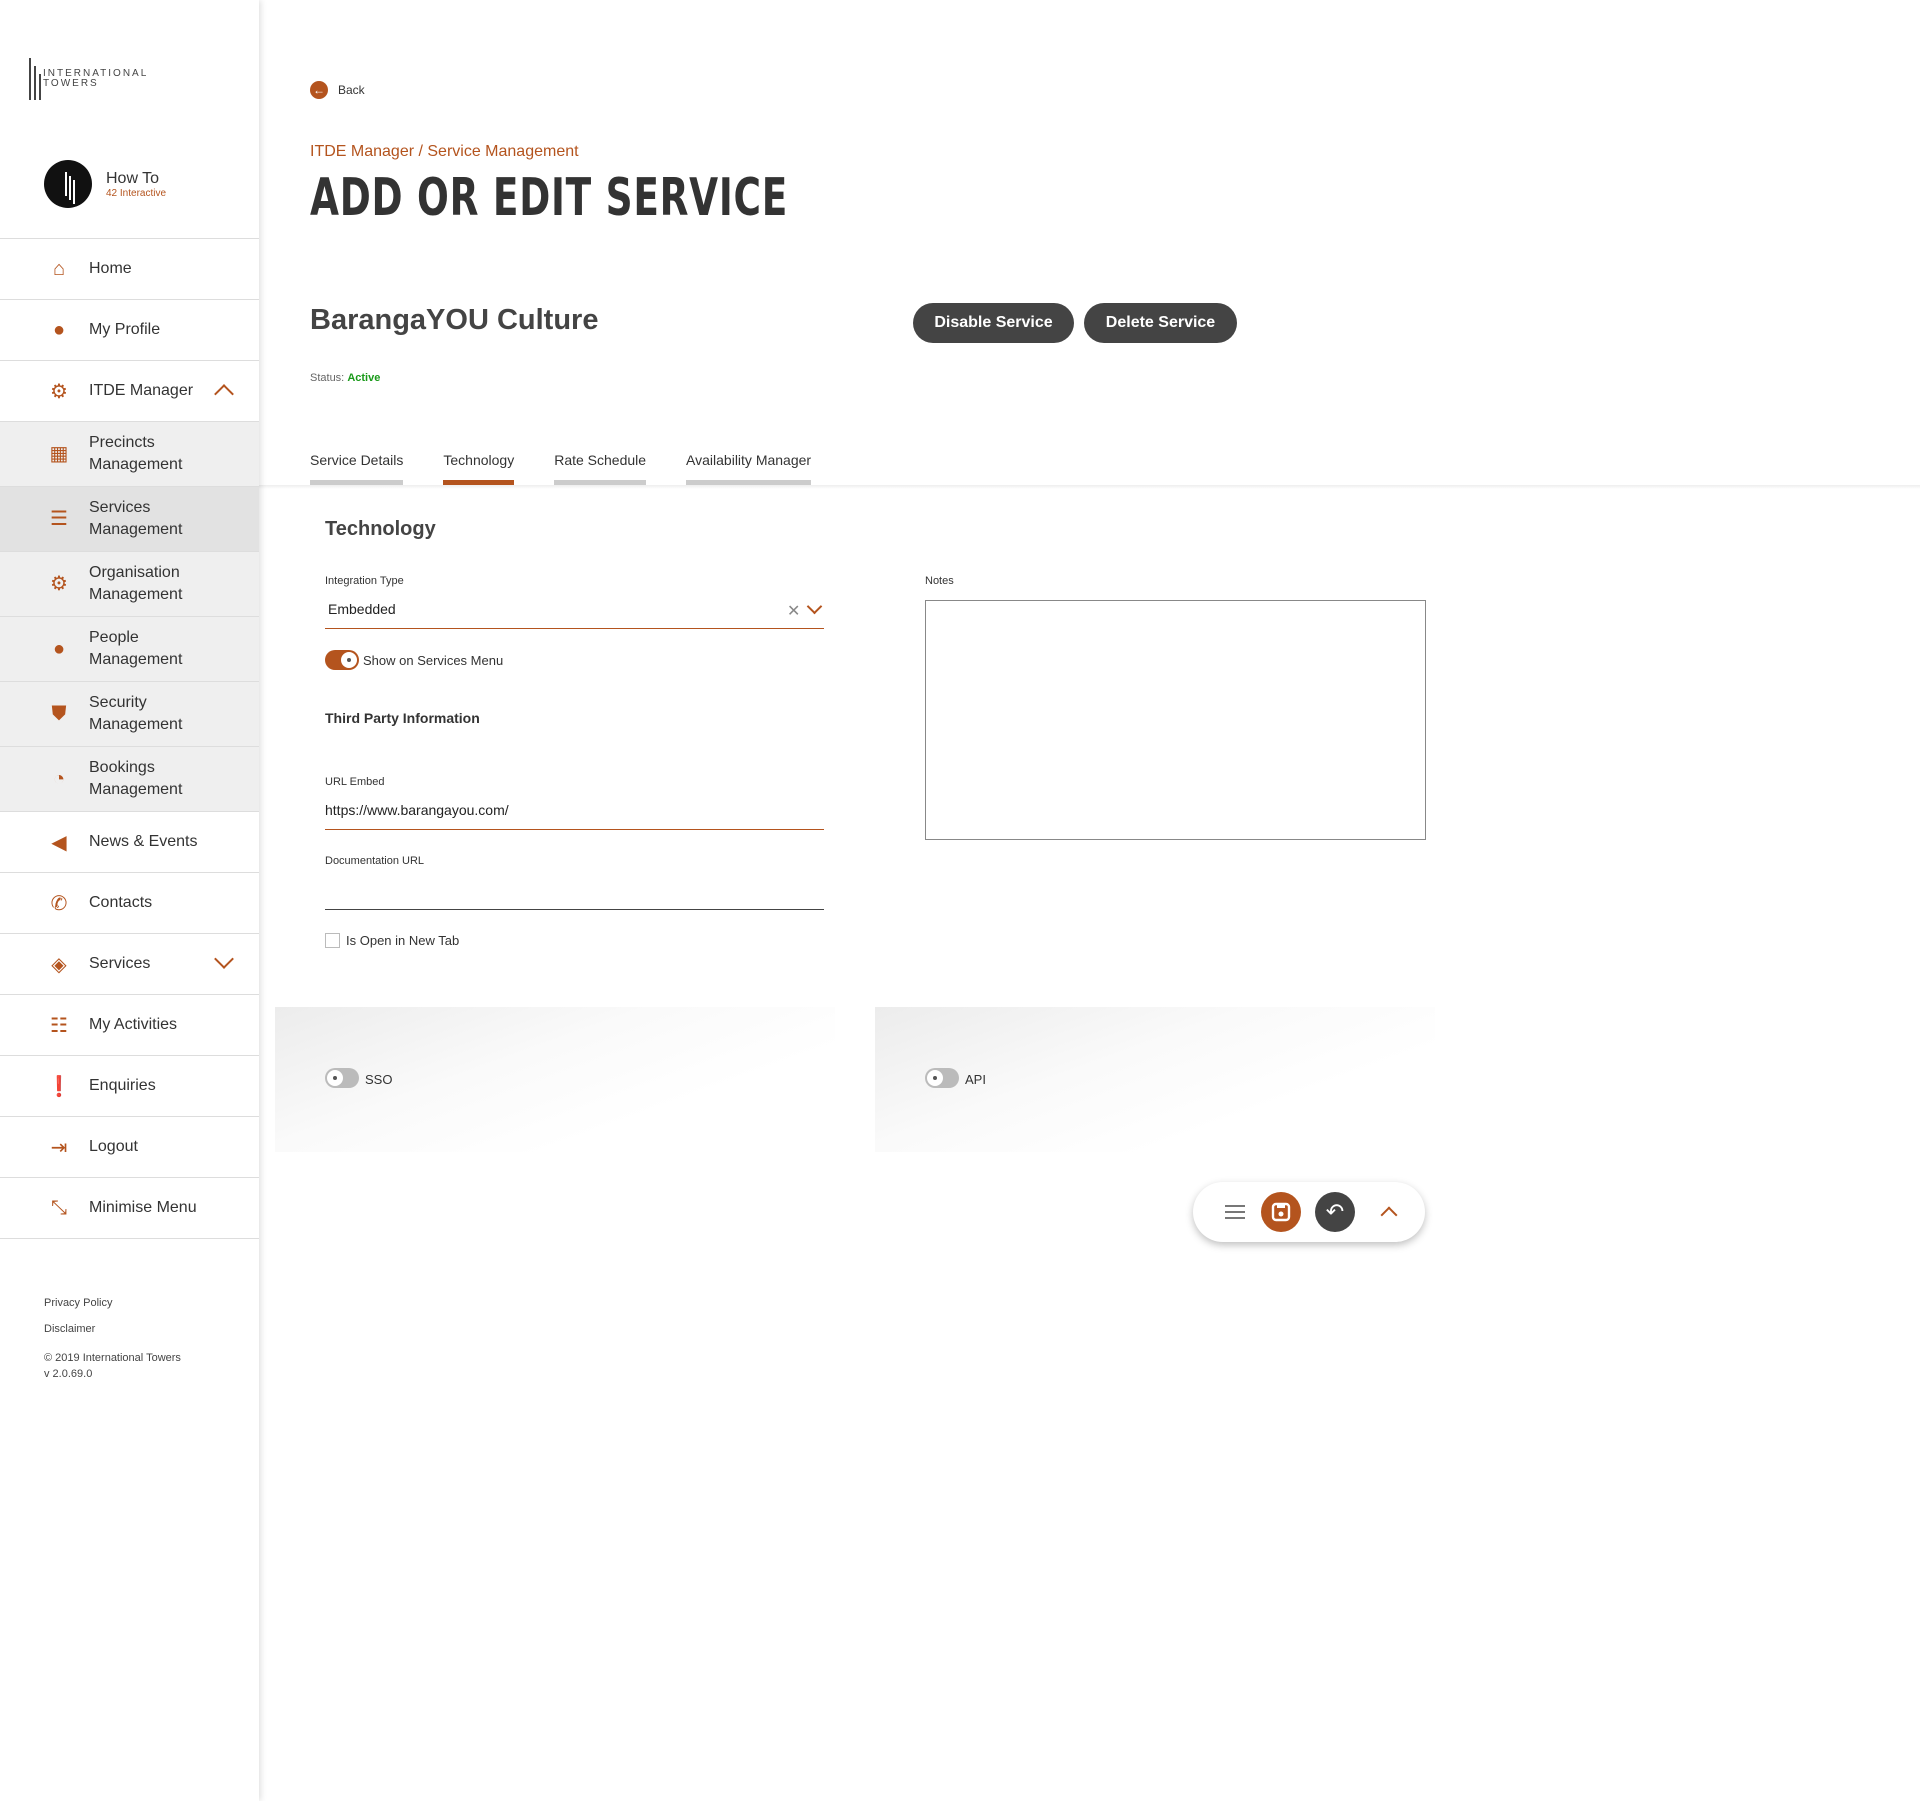 The height and width of the screenshot is (1801, 1920). What do you see at coordinates (403, 940) in the screenshot?
I see `open-new-tab-label: Is Open in New Tab` at bounding box center [403, 940].